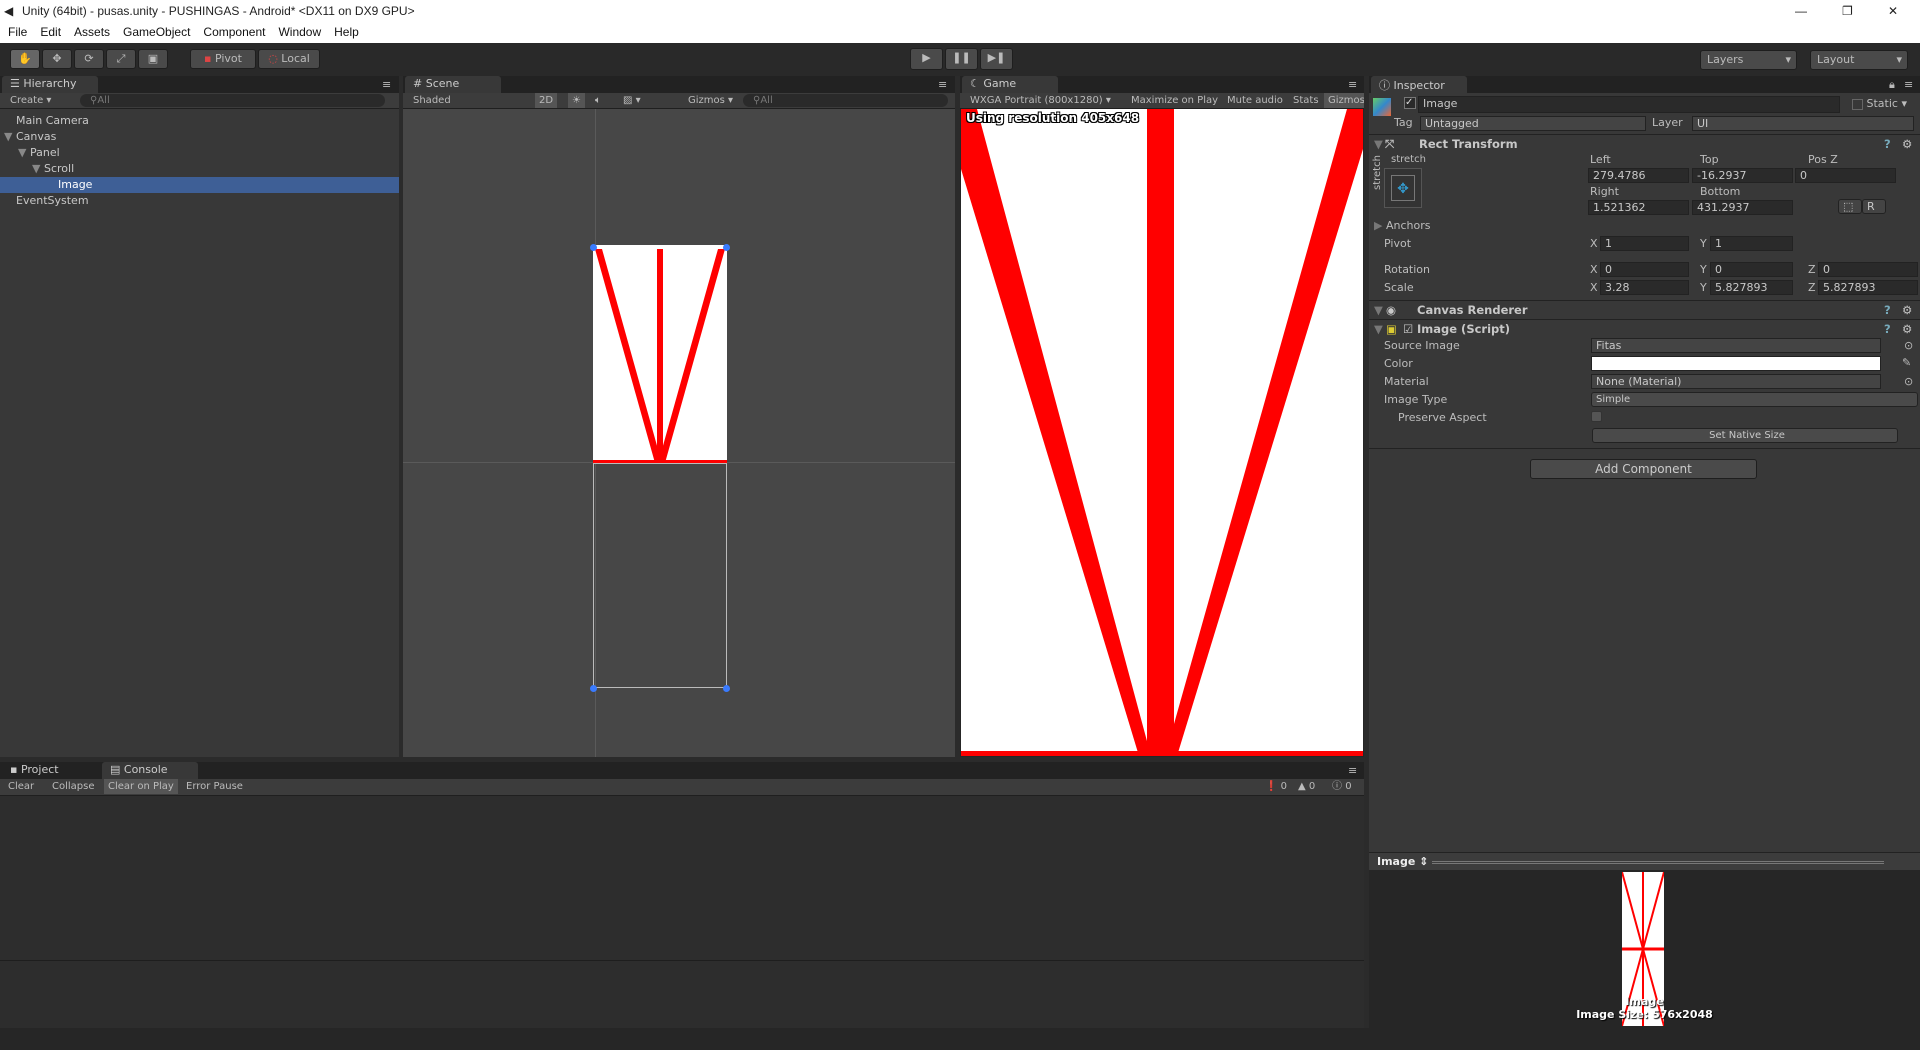 This screenshot has width=1920, height=1050. What do you see at coordinates (1410, 103) in the screenshot?
I see `active-checkbox: ✓` at bounding box center [1410, 103].